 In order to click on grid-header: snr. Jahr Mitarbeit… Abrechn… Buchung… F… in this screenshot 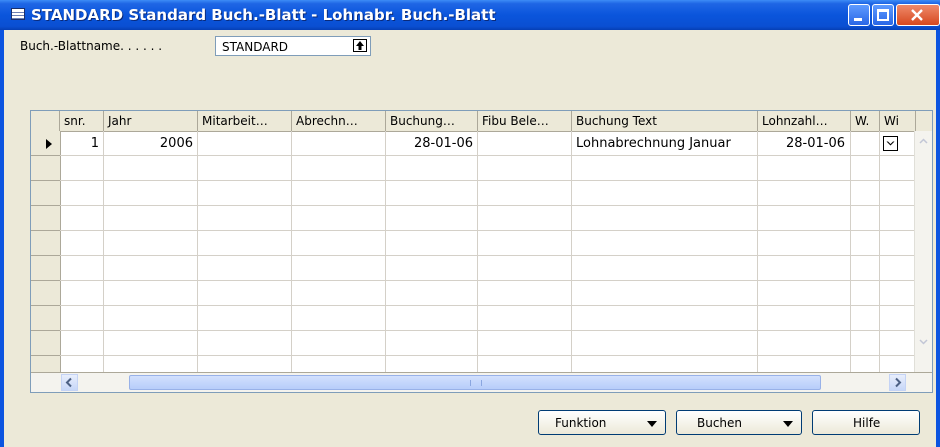, I will do `click(481, 121)`.